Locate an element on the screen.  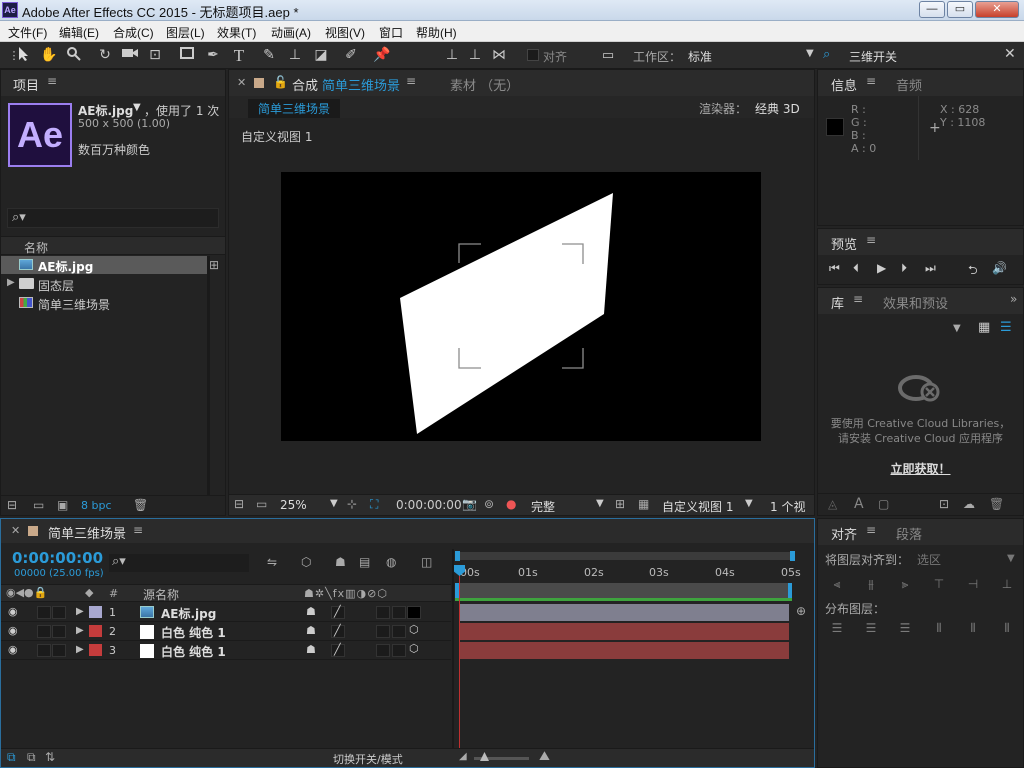
lock-icon: 🔓 is located at coordinates (280, 82).